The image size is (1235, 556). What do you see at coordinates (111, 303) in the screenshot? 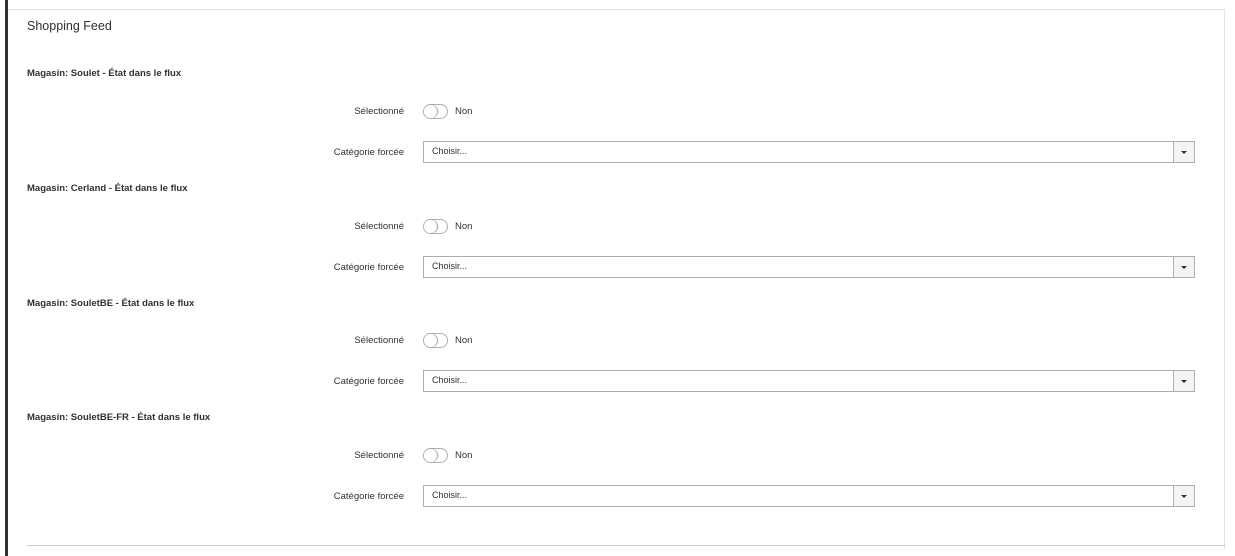
I see `store-heading-soulet-be: Magasin: SouletBE - État dans le flux` at bounding box center [111, 303].